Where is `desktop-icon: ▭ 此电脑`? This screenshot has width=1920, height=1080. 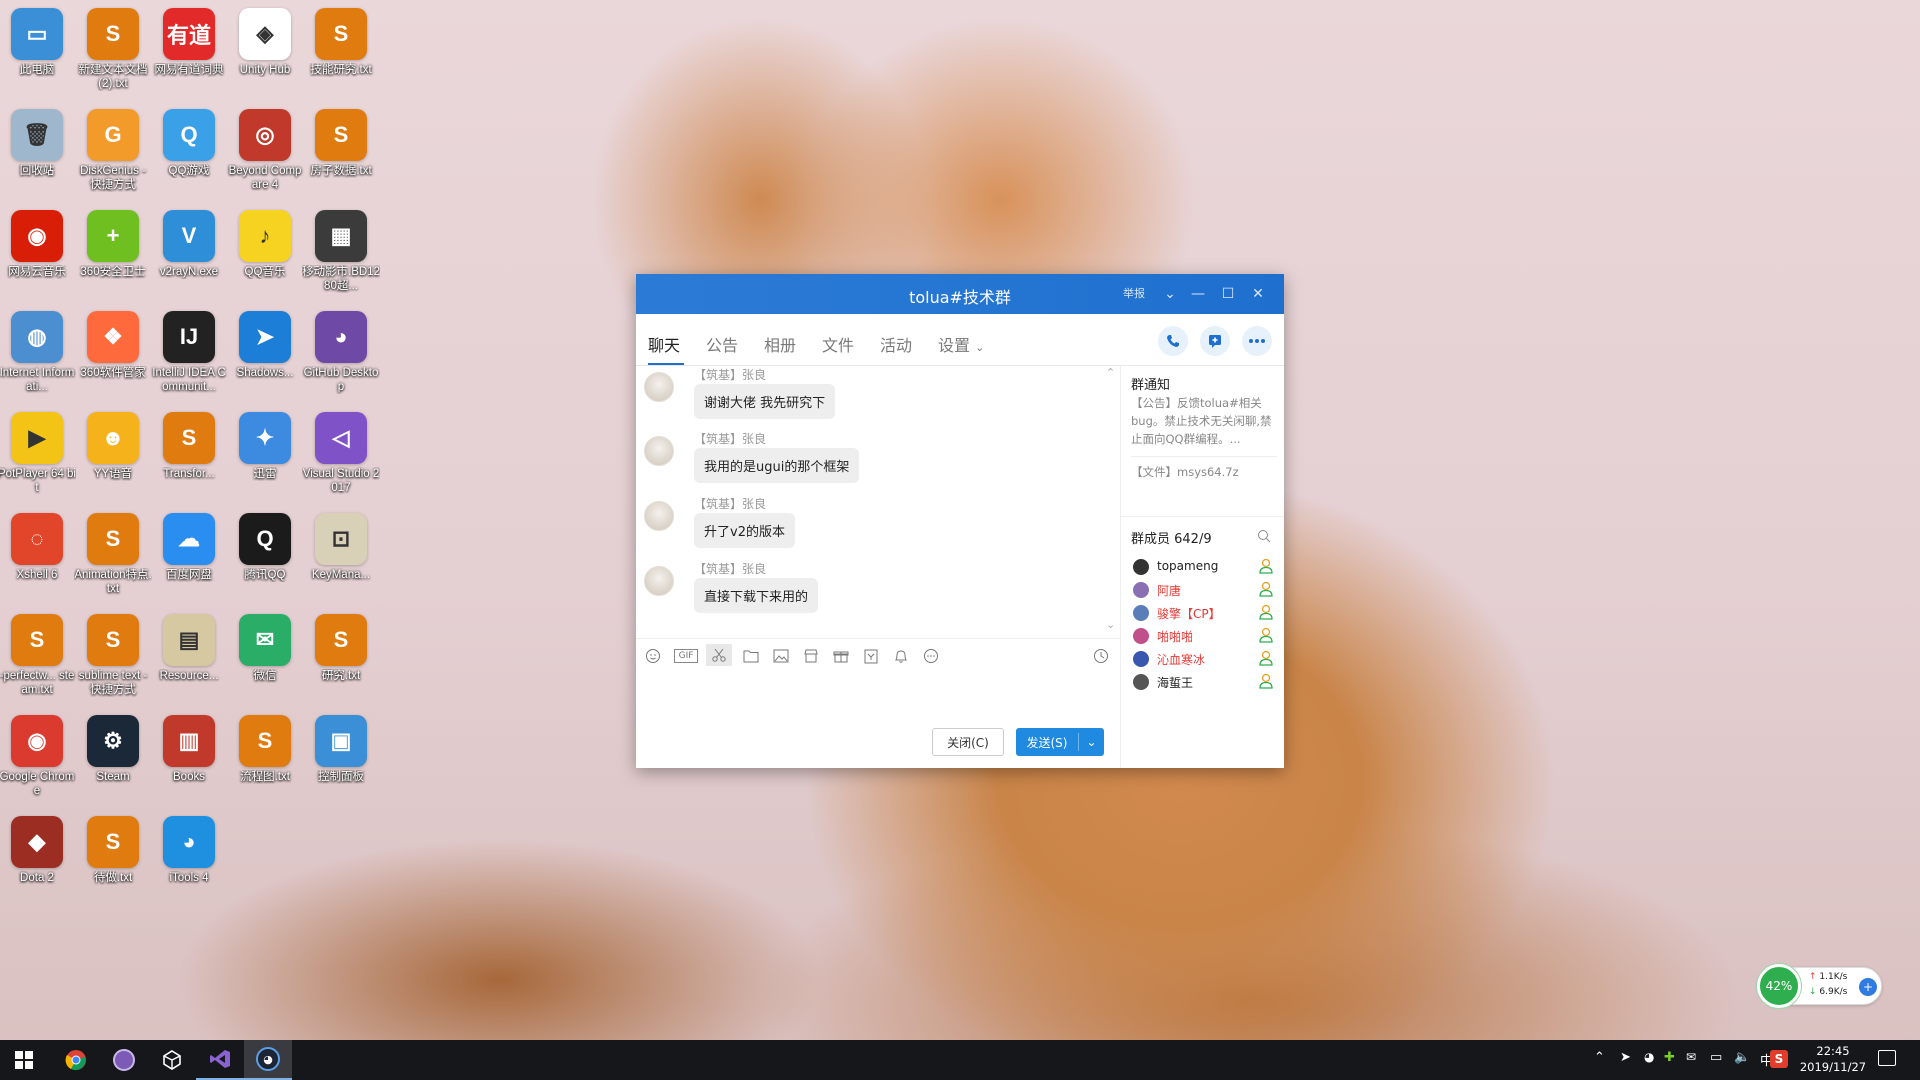 desktop-icon: ▭ 此电脑 is located at coordinates (37, 52).